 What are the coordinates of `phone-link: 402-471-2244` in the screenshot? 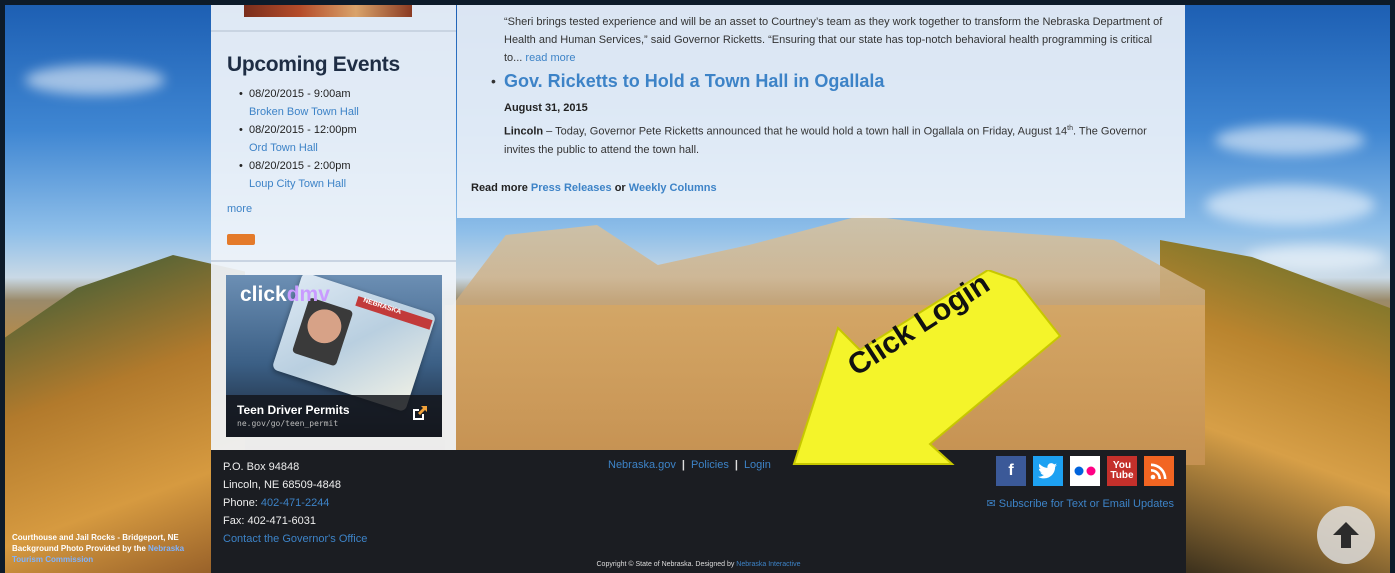 It's located at (295, 503).